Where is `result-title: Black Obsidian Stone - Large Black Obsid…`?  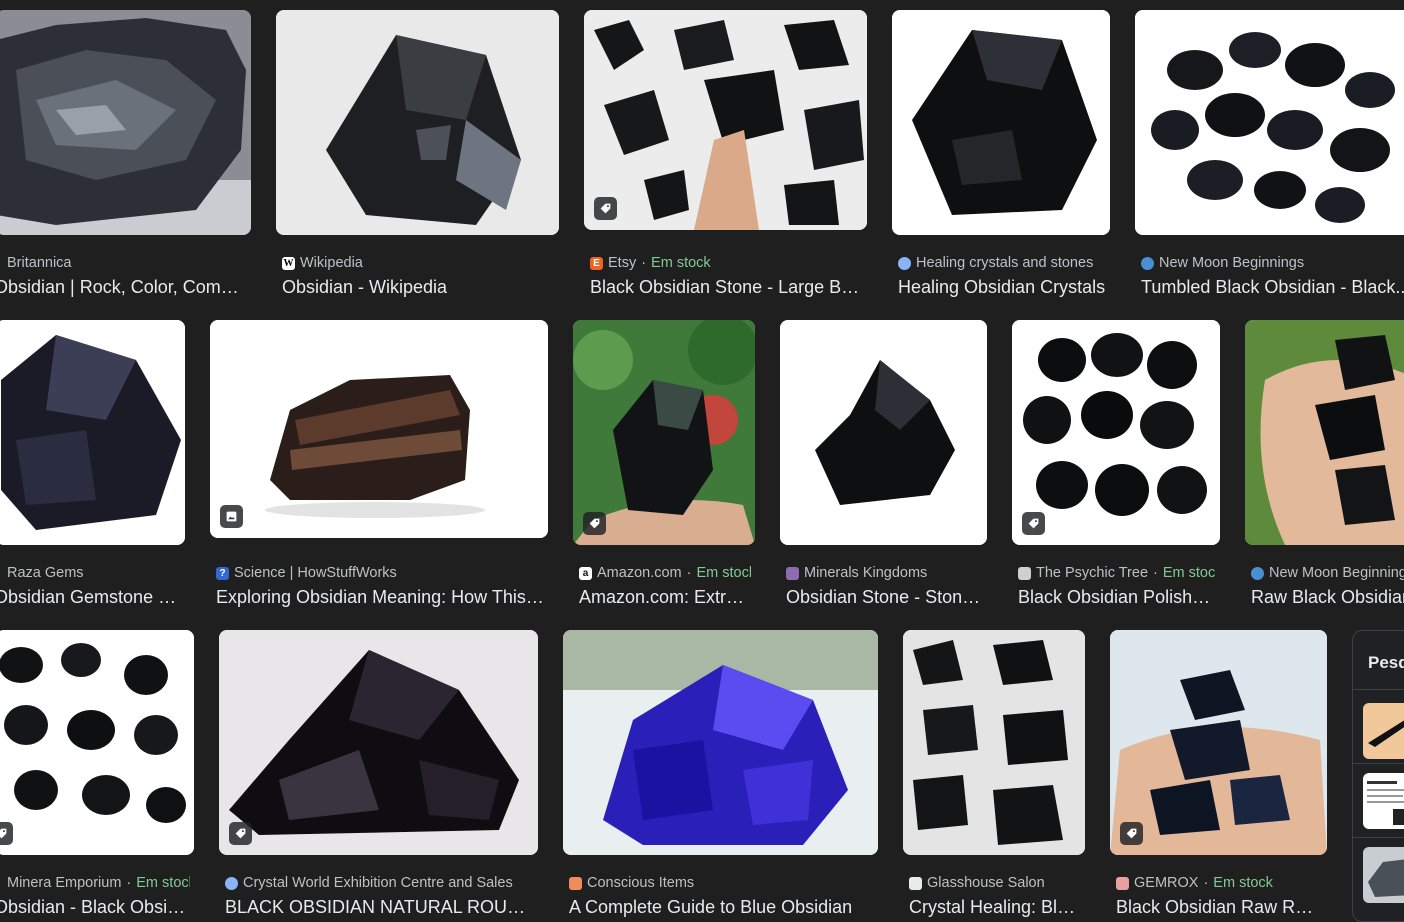
result-title: Black Obsidian Stone - Large Black Obsid… is located at coordinates (726, 287).